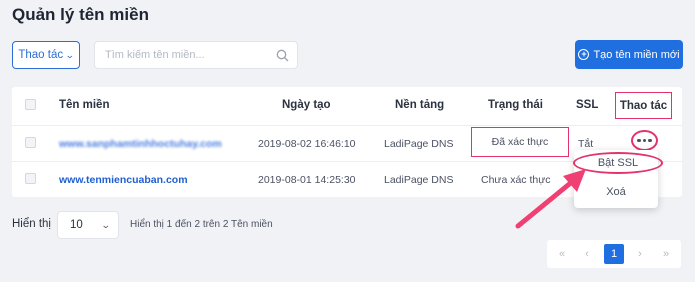 The image size is (695, 282). Describe the element at coordinates (88, 225) in the screenshot. I see `page-size-select: 10 ⌄` at that location.